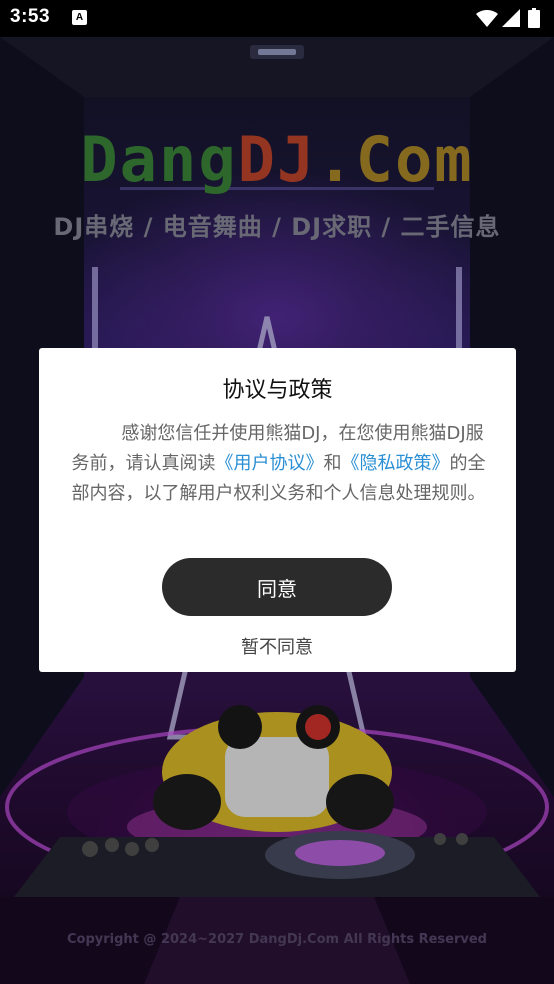 Image resolution: width=554 pixels, height=984 pixels. Describe the element at coordinates (511, 18) in the screenshot. I see `signal-icon` at that location.